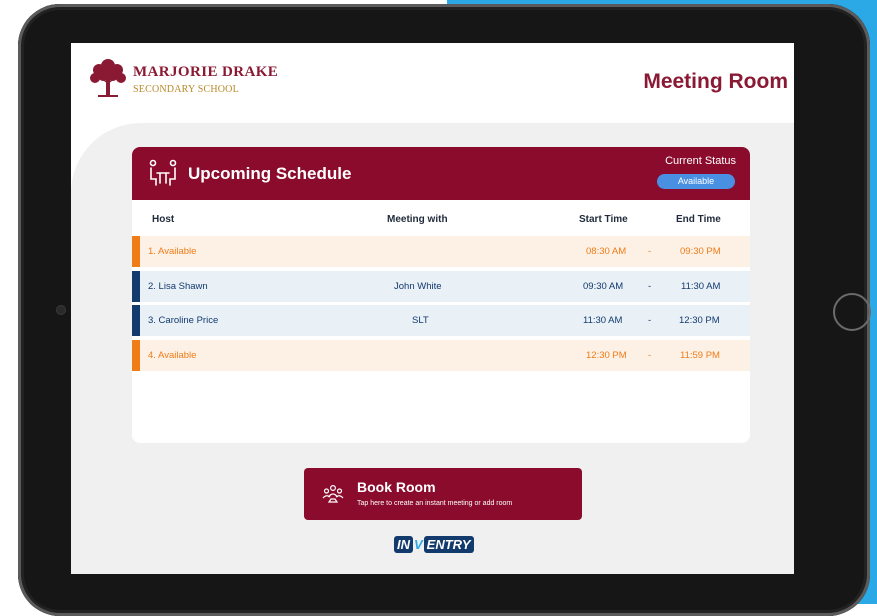 This screenshot has height=616, width=877. I want to click on current-status-label: Current Status, so click(700, 161).